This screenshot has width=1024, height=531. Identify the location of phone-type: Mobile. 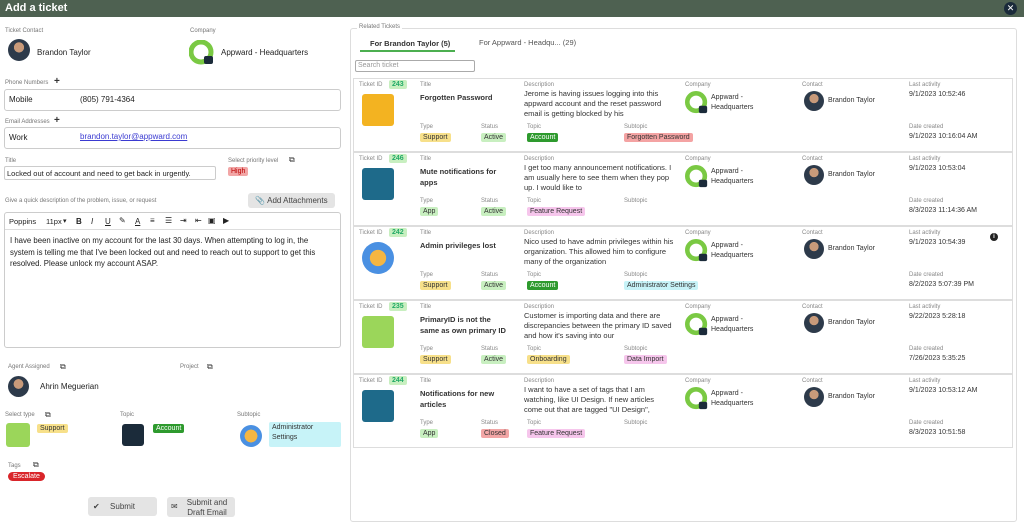
(21, 99).